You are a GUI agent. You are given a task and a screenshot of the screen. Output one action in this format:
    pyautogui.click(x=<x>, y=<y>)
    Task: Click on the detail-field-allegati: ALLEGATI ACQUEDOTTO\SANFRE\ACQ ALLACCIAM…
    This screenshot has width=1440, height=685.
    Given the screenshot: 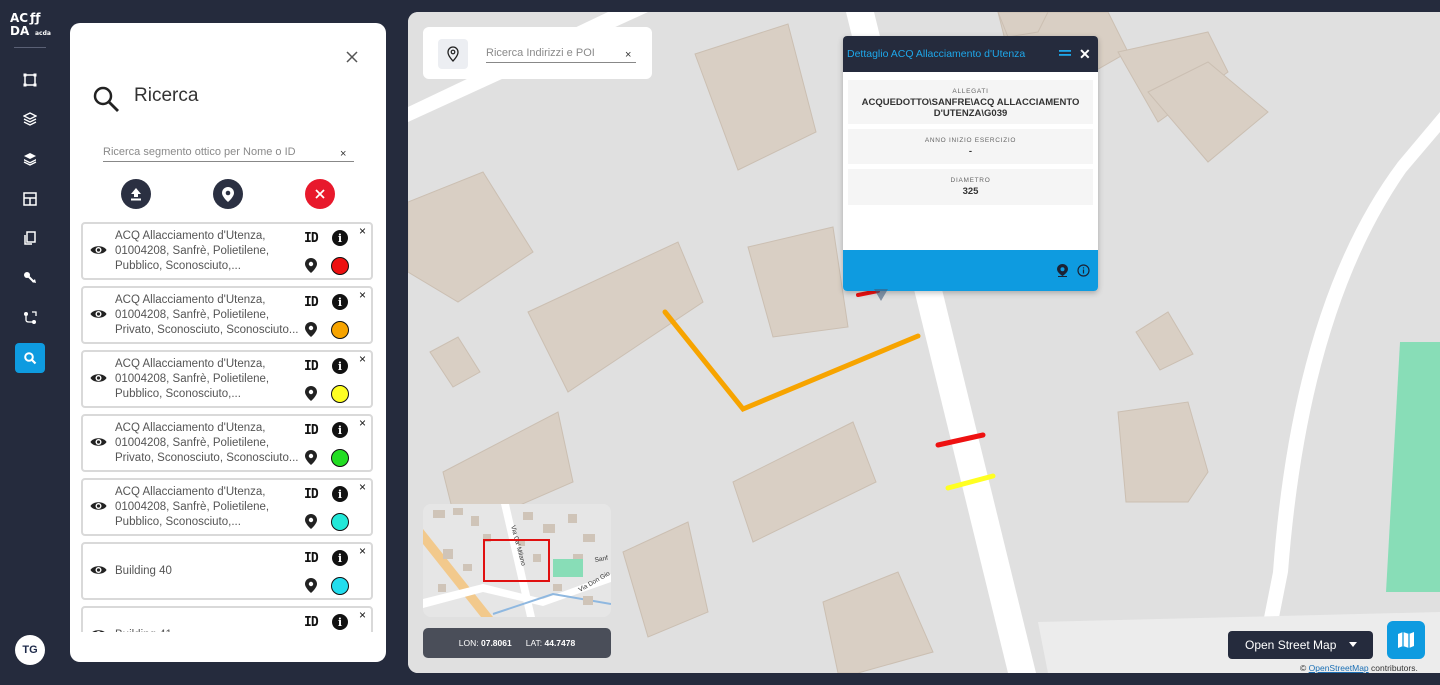 What is the action you would take?
    pyautogui.click(x=970, y=102)
    